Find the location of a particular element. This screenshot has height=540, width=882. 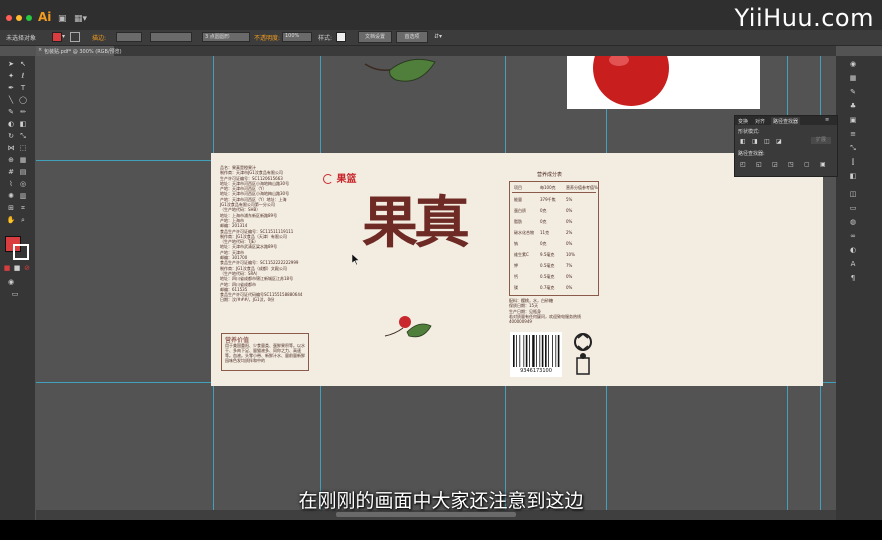

pencil-tool-icon: ✏ is located at coordinates (23, 112).